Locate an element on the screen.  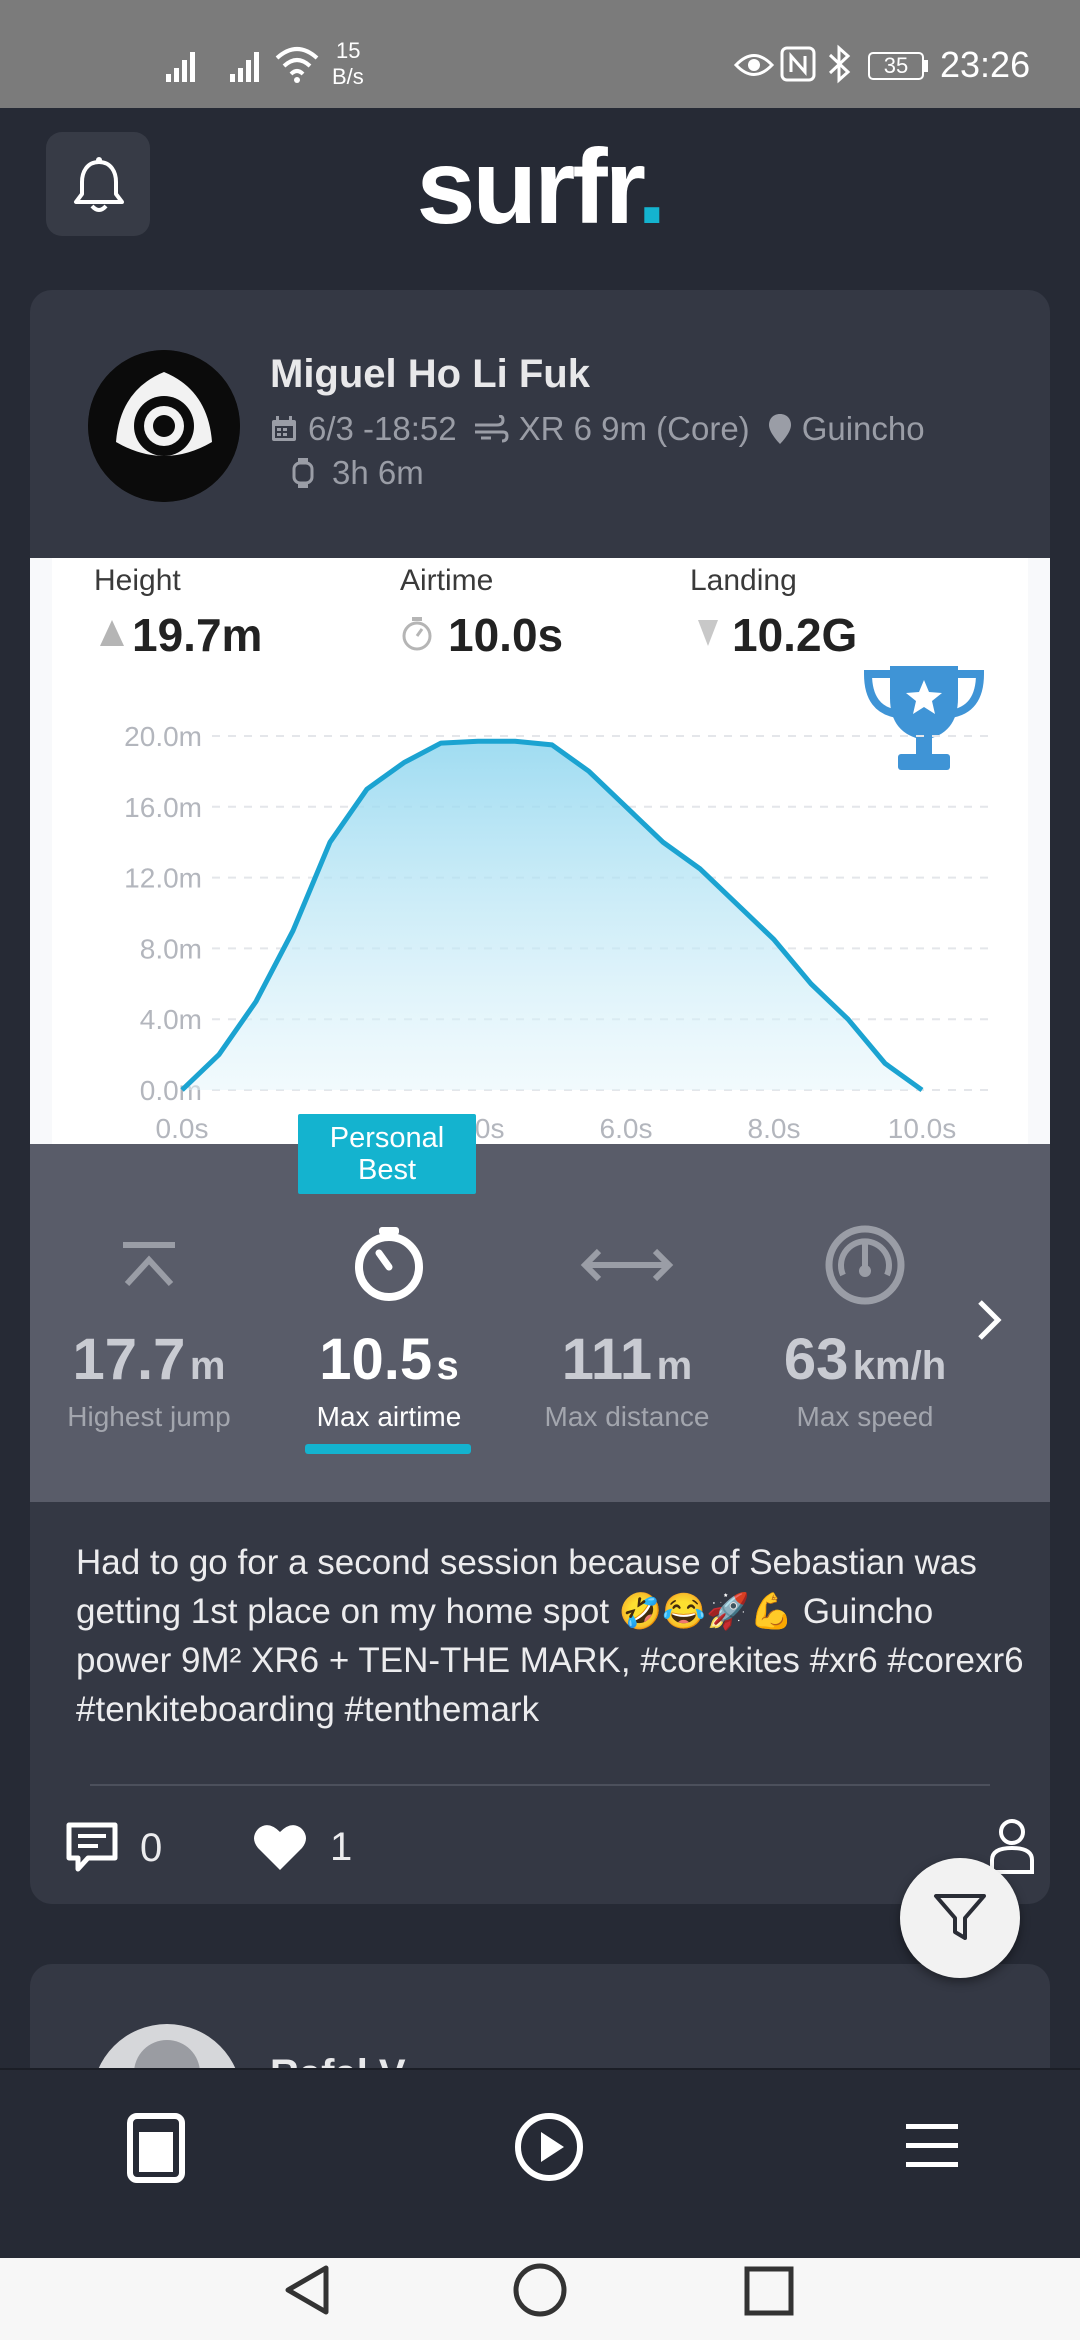
net-speed-unit: B/s is located at coordinates (348, 76).